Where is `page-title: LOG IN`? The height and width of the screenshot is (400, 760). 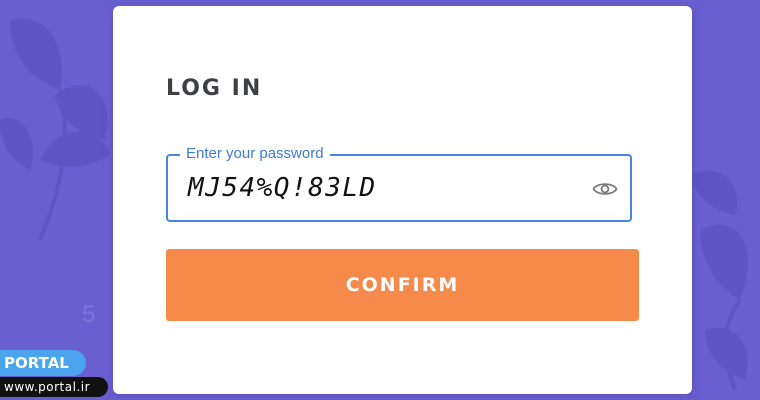
page-title: LOG IN is located at coordinates (214, 88).